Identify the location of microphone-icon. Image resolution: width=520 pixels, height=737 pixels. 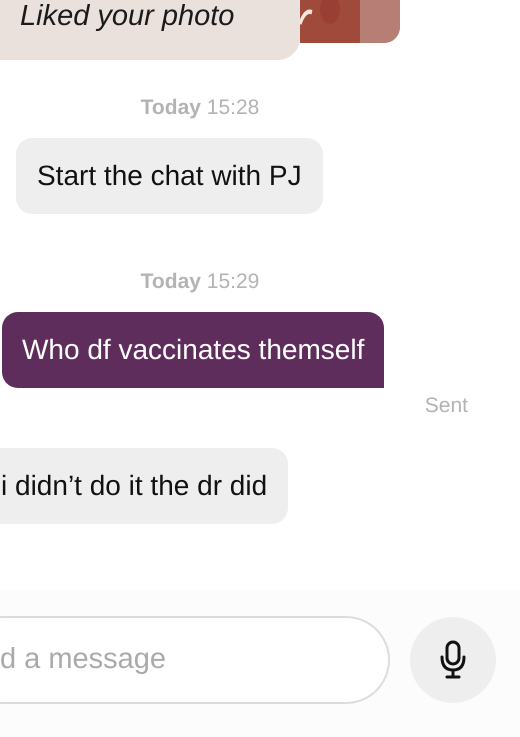
(453, 660).